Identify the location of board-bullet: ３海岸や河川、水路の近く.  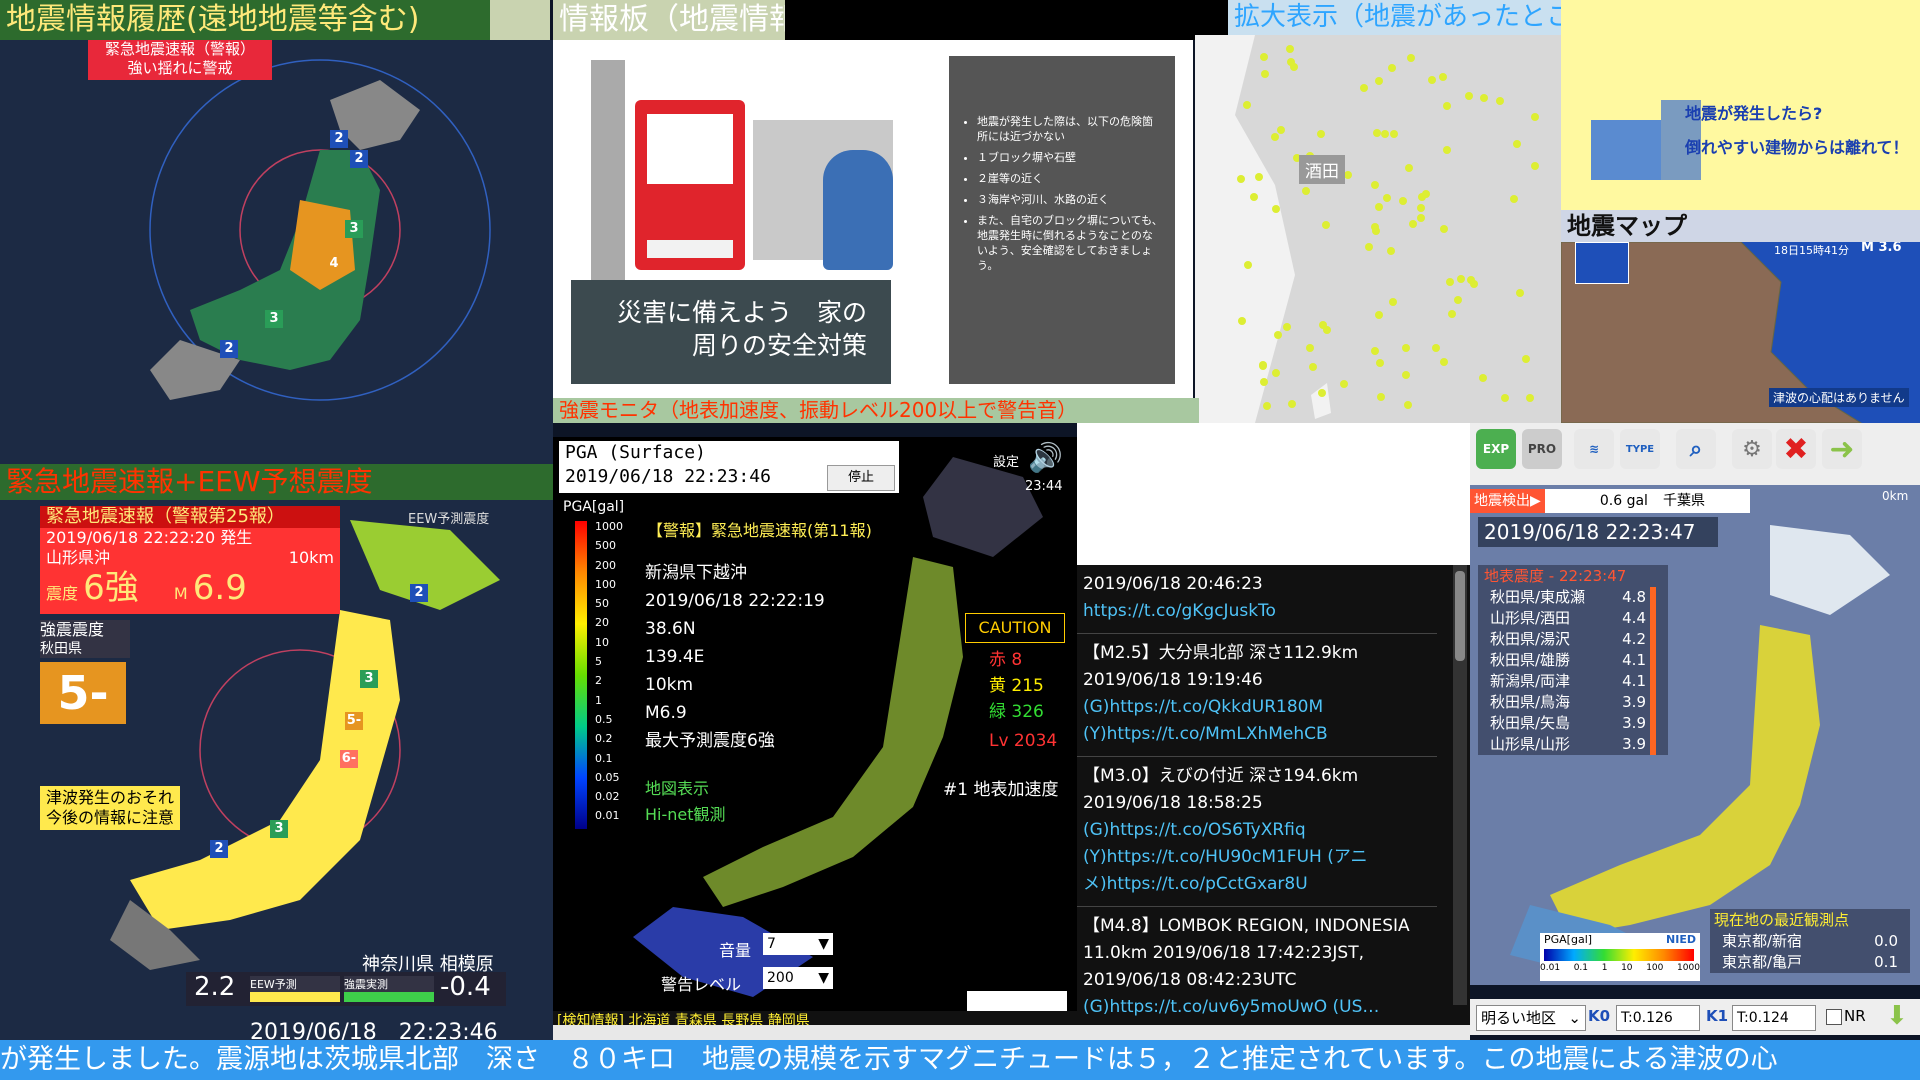
(1070, 199).